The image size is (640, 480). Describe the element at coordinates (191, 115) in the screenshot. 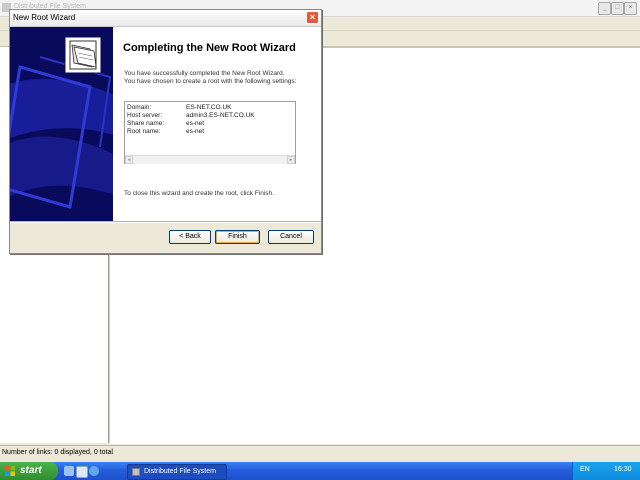

I see `settings-row-host-server: Host server: admin3.ES-NET.CO.UK` at that location.